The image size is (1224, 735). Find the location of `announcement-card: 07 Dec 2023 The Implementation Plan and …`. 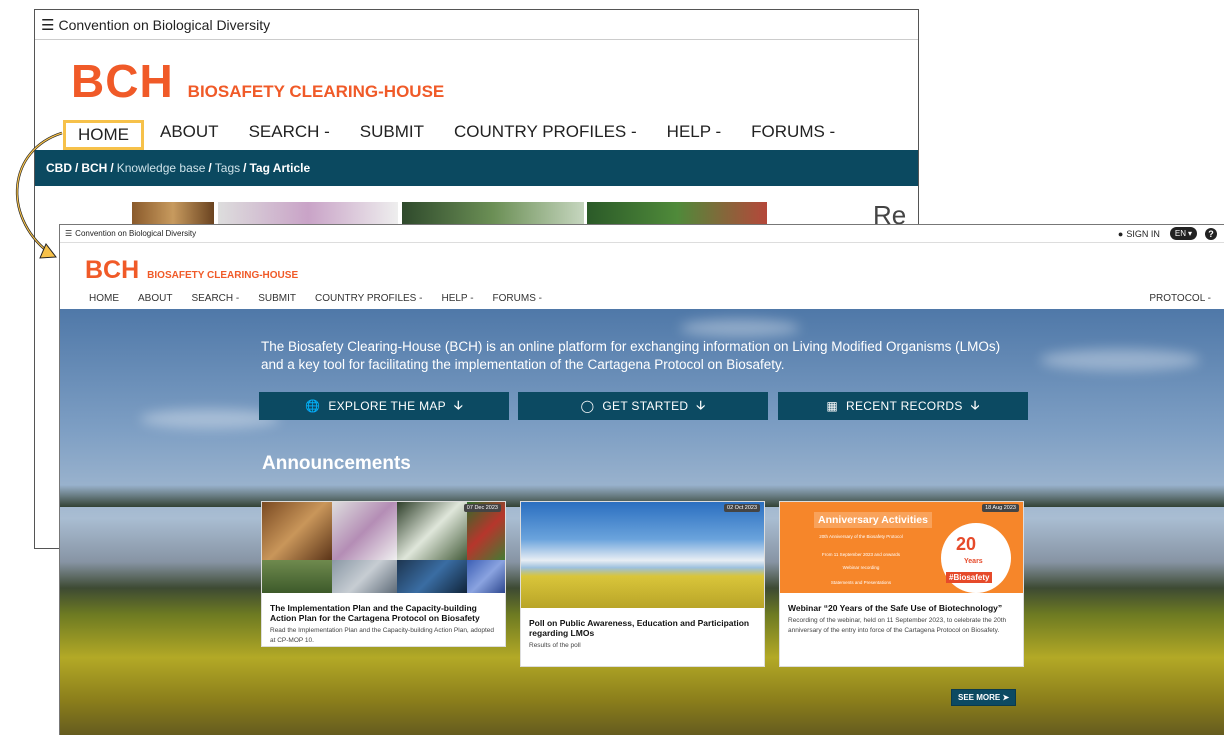

announcement-card: 07 Dec 2023 The Implementation Plan and … is located at coordinates (383, 574).